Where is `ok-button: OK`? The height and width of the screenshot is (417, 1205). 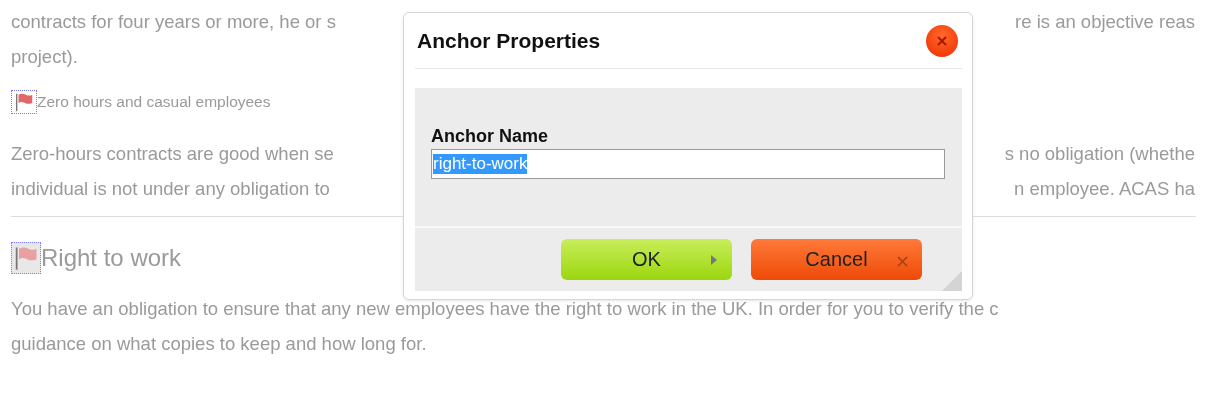 ok-button: OK is located at coordinates (646, 259).